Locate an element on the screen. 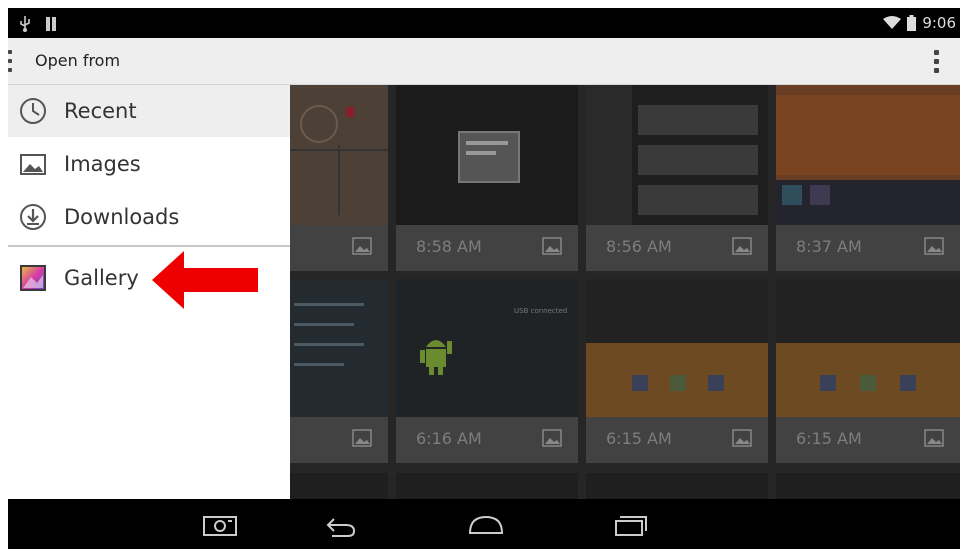 The height and width of the screenshot is (549, 960). back-icon is located at coordinates (340, 525).